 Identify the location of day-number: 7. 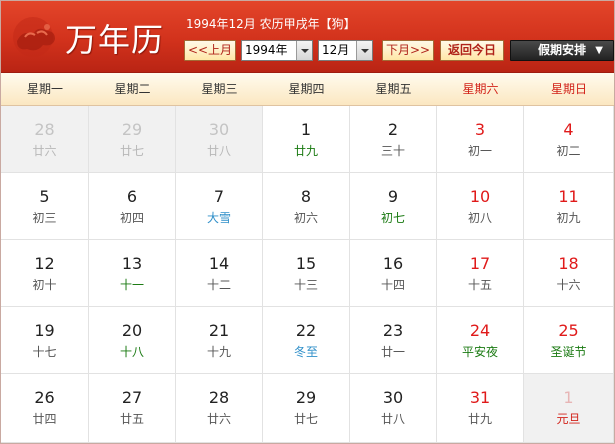
(219, 196).